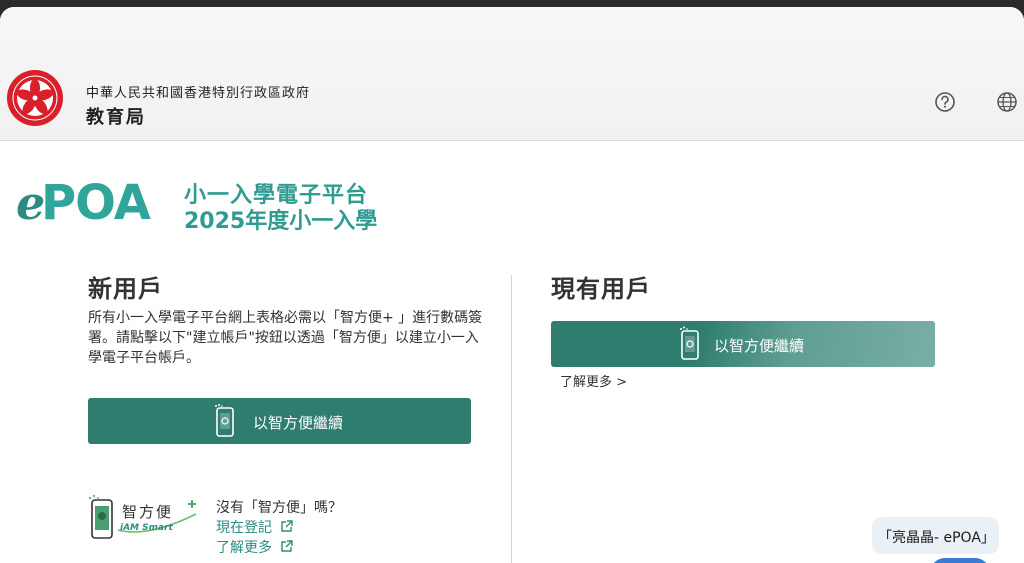  I want to click on learn-more-link: 了解更多, so click(255, 547).